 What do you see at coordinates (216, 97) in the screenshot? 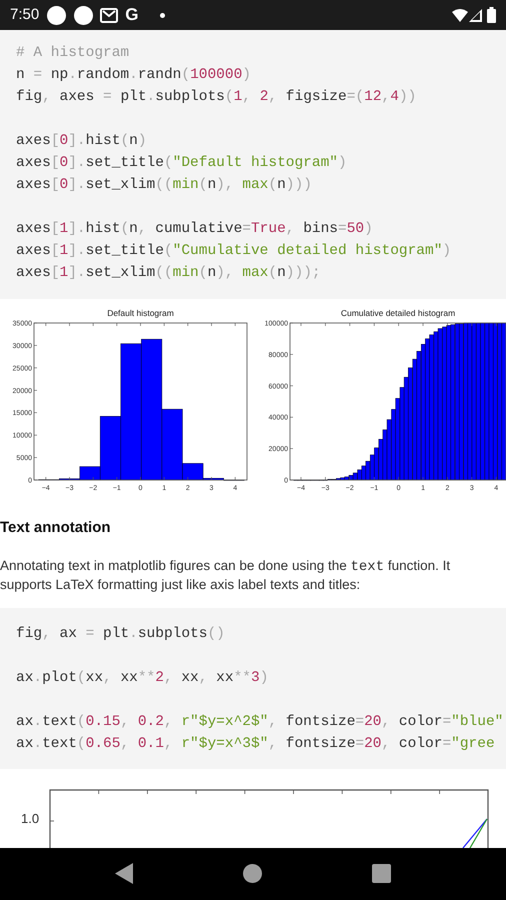
I see `code-line: fig, axes = plt.subplots(1, 2, figsize=(12,4))` at bounding box center [216, 97].